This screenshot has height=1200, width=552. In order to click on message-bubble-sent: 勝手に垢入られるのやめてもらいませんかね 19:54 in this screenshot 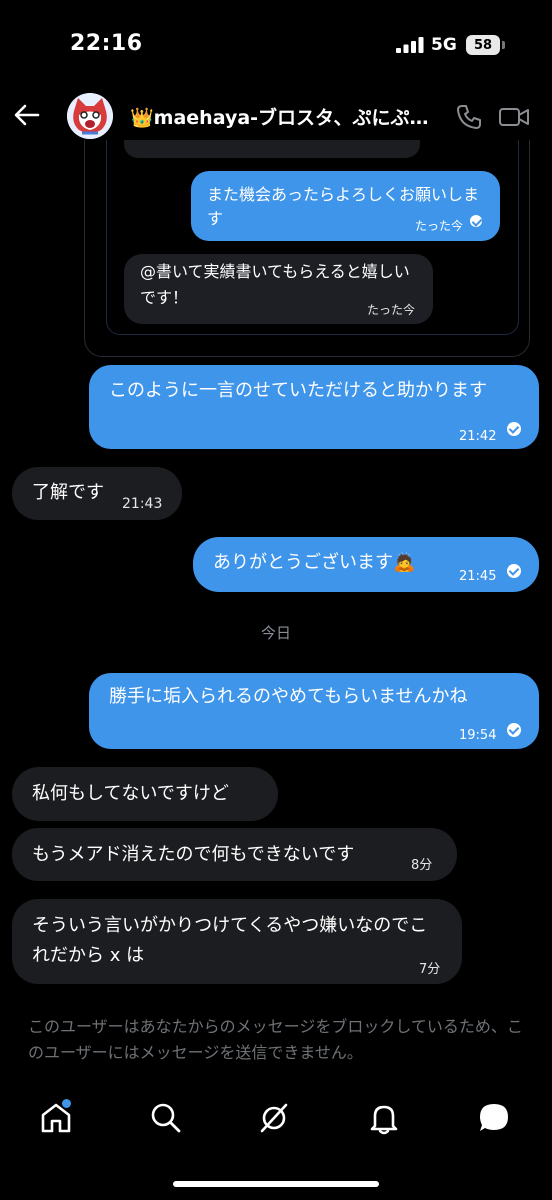, I will do `click(314, 711)`.